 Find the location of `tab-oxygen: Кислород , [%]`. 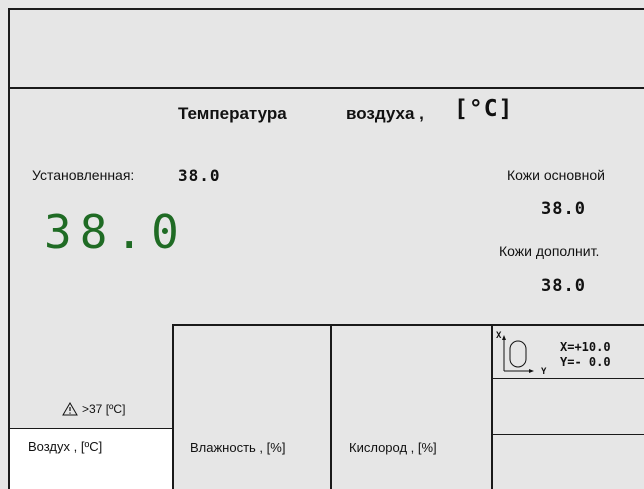

tab-oxygen: Кислород , [%] is located at coordinates (411, 459).